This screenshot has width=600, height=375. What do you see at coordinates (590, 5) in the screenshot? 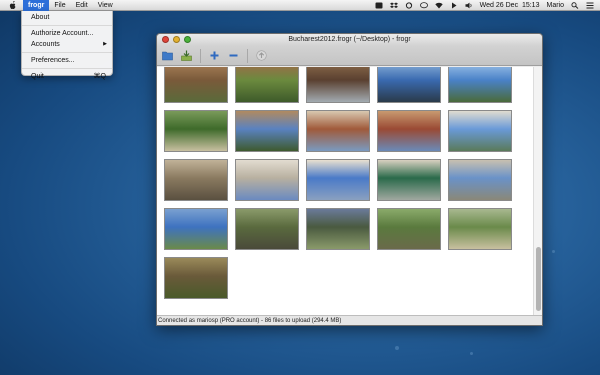
I see `notification-list-icon` at bounding box center [590, 5].